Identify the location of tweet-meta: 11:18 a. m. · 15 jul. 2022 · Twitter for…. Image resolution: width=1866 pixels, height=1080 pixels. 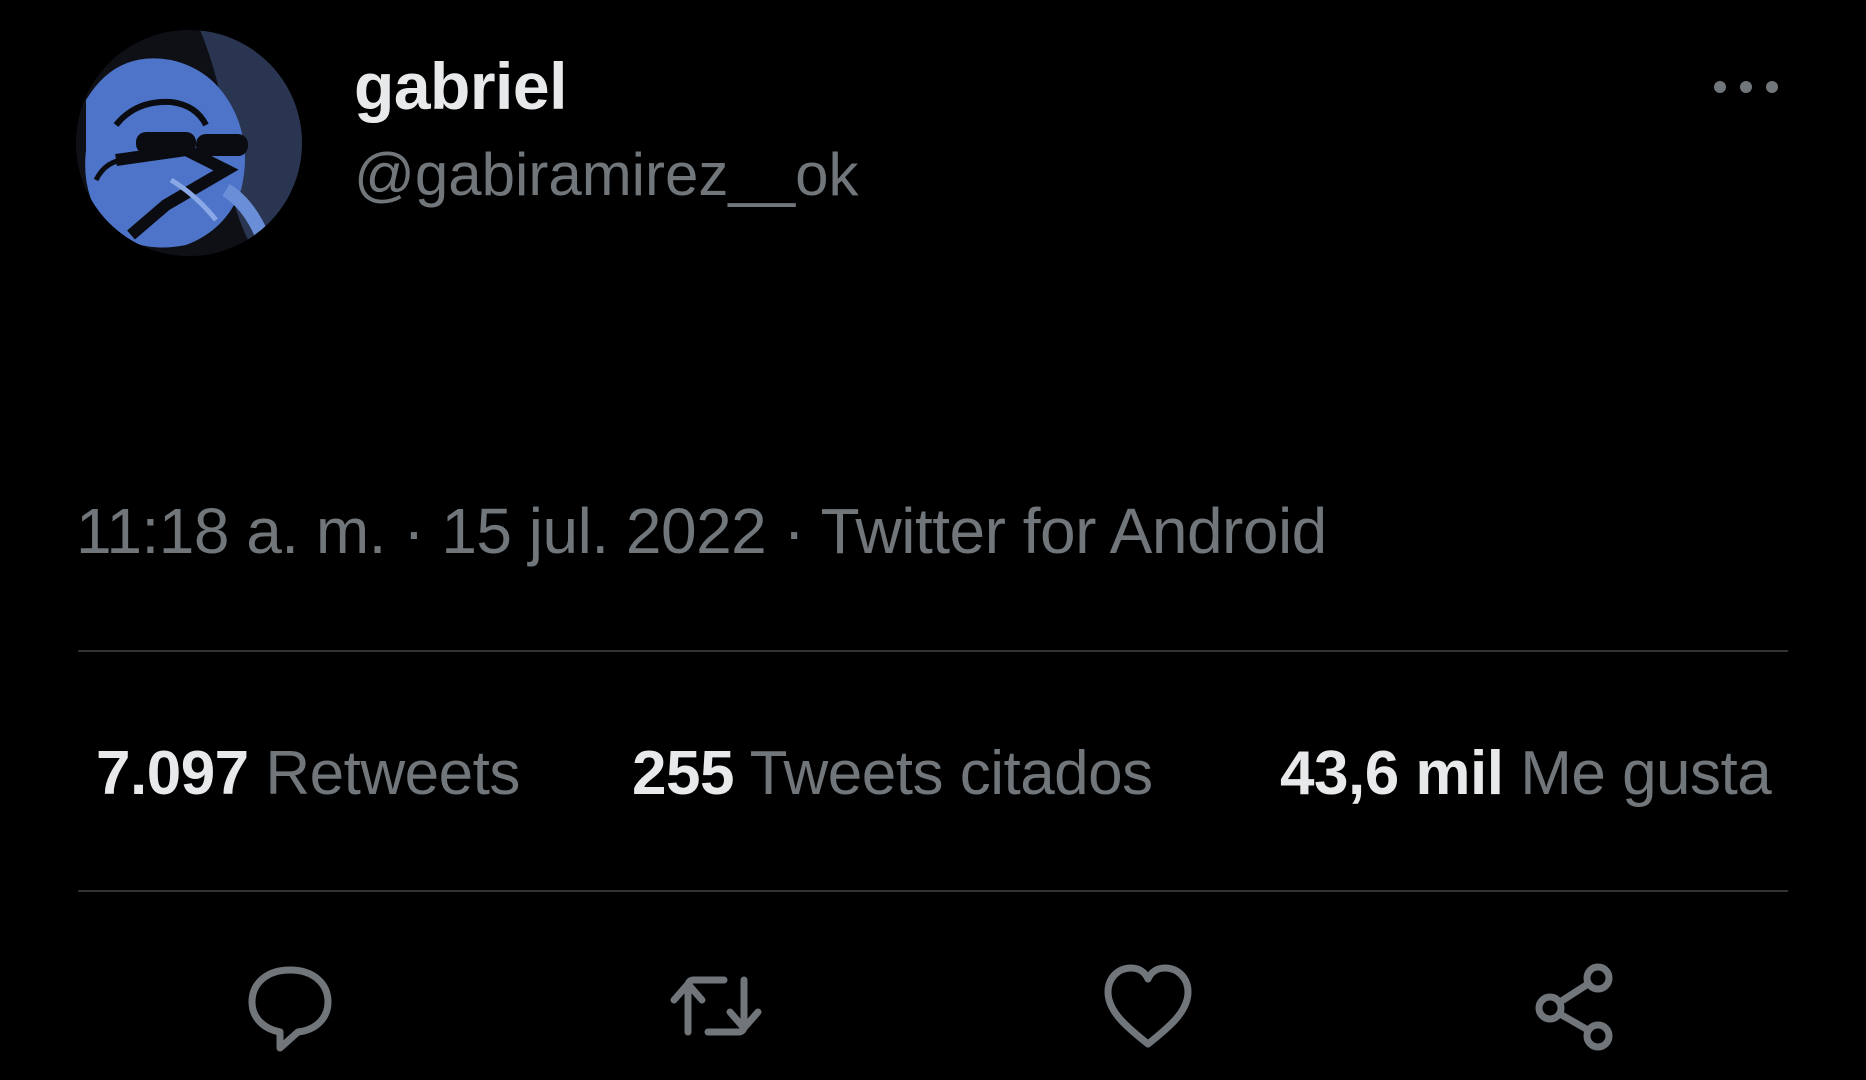
(701, 531).